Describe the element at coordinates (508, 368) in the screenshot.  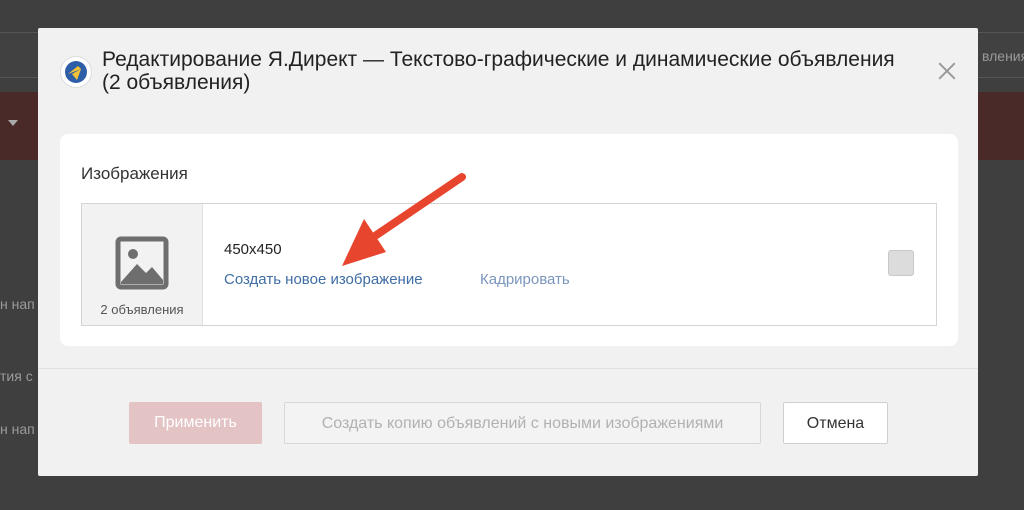
I see `footer-divider` at that location.